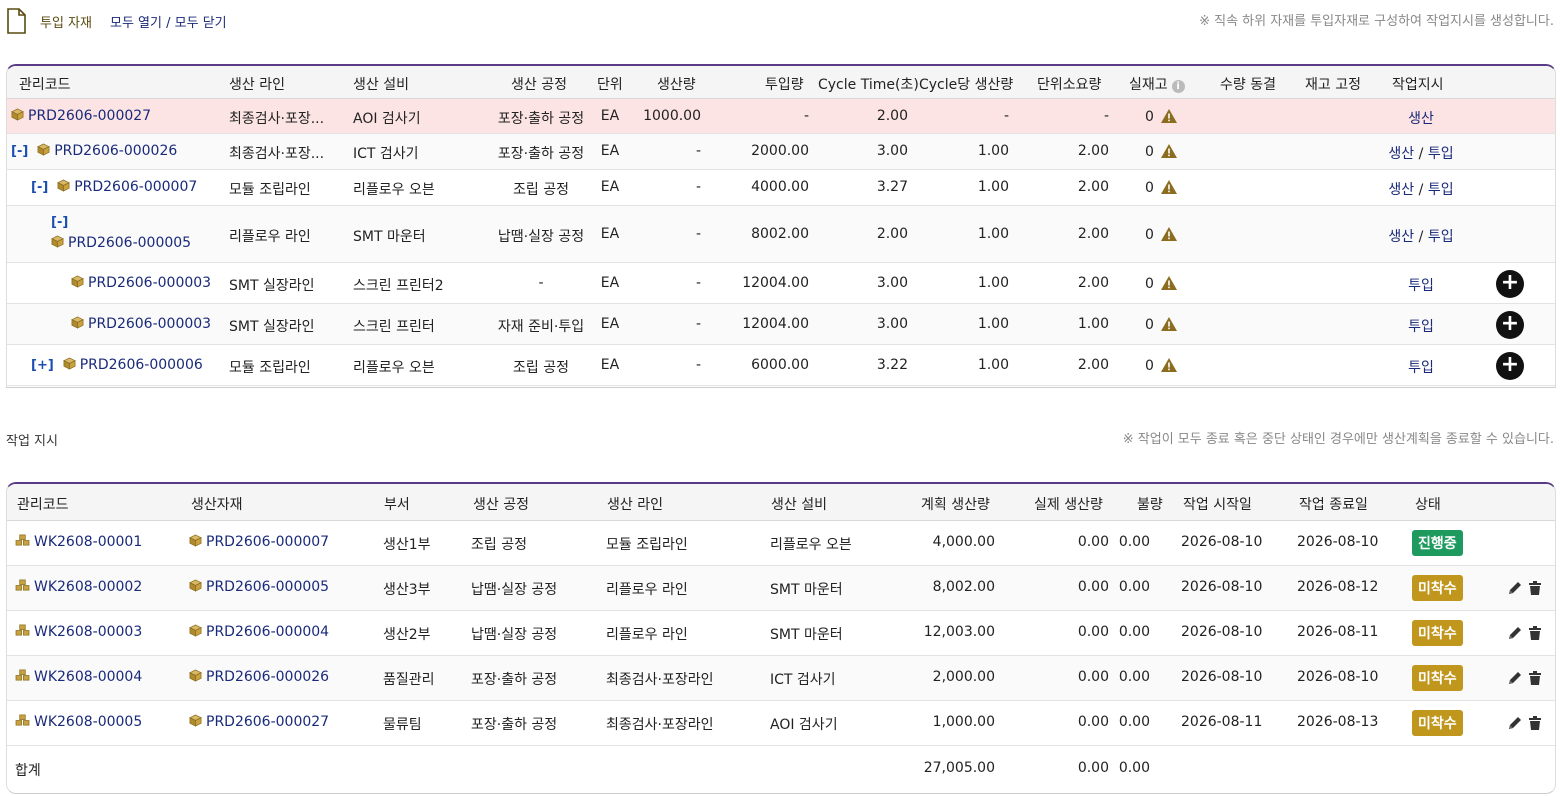 The width and height of the screenshot is (1560, 796). I want to click on material-code-link: [-] PRD2606-000007, so click(114, 187).